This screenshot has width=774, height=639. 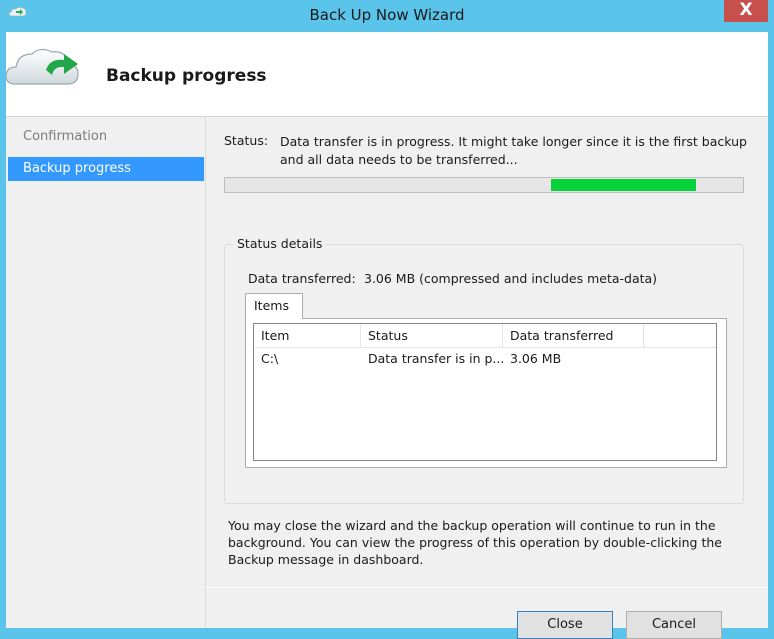 I want to click on progress-indicator, so click(x=624, y=185).